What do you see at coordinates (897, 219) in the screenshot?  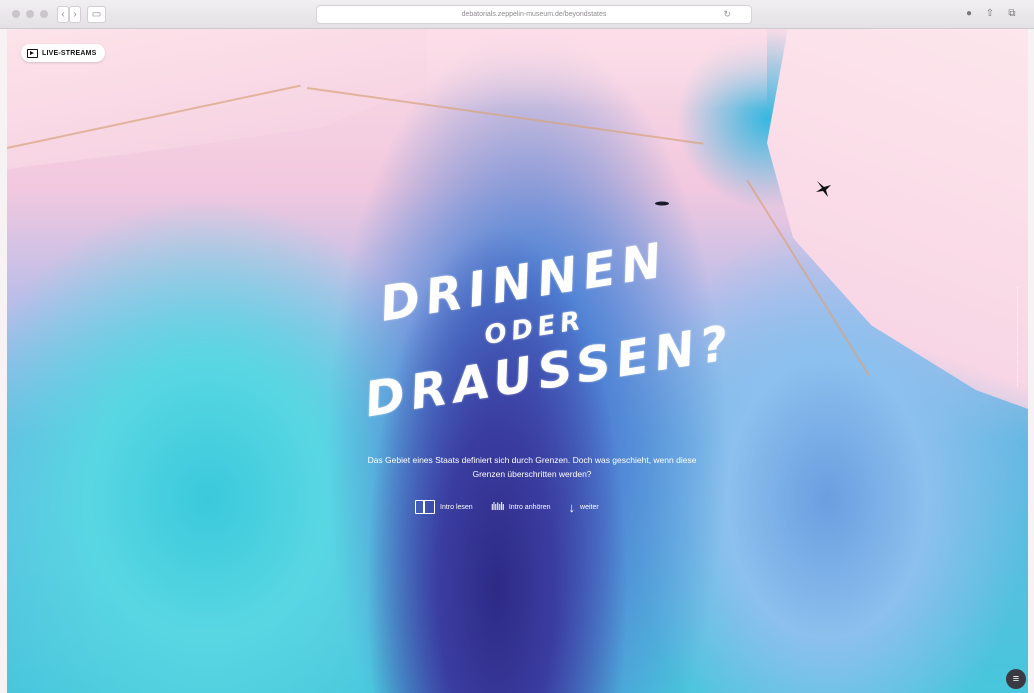 I see `terrain-right-land` at bounding box center [897, 219].